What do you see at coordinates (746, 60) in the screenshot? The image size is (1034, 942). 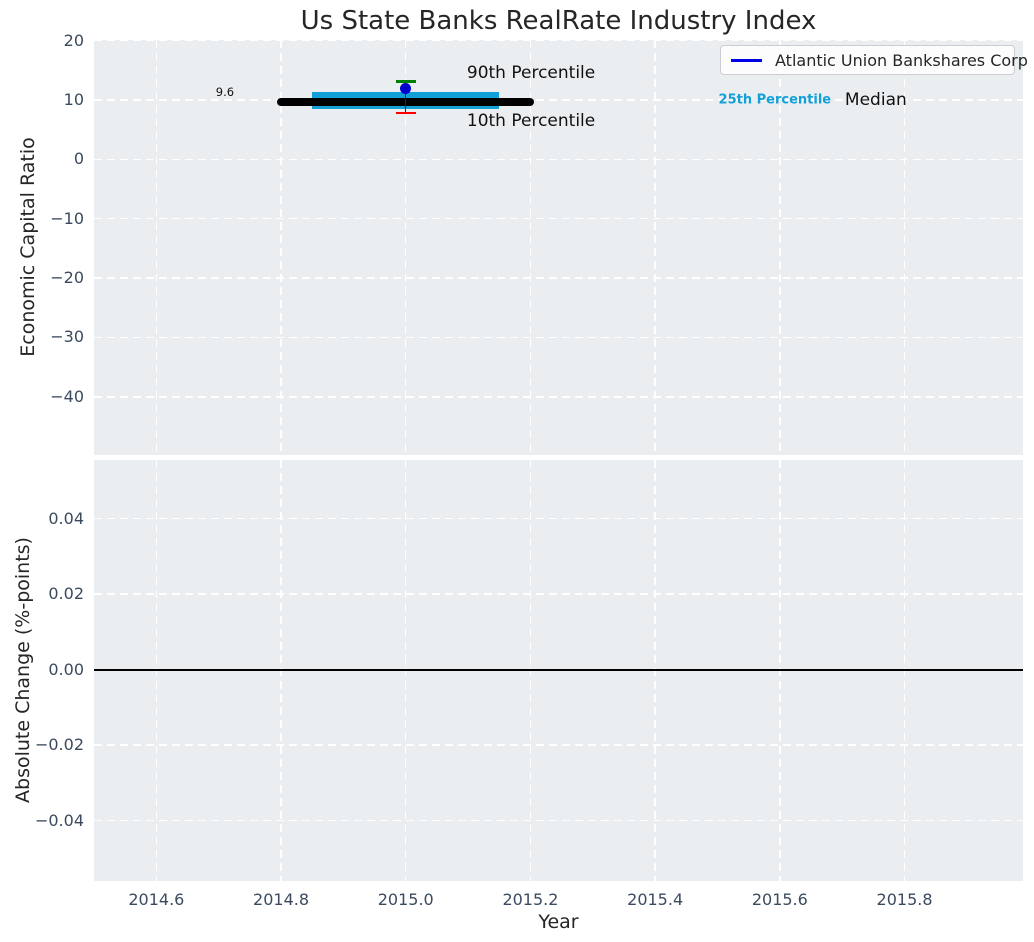 I see `legend-line-sample` at bounding box center [746, 60].